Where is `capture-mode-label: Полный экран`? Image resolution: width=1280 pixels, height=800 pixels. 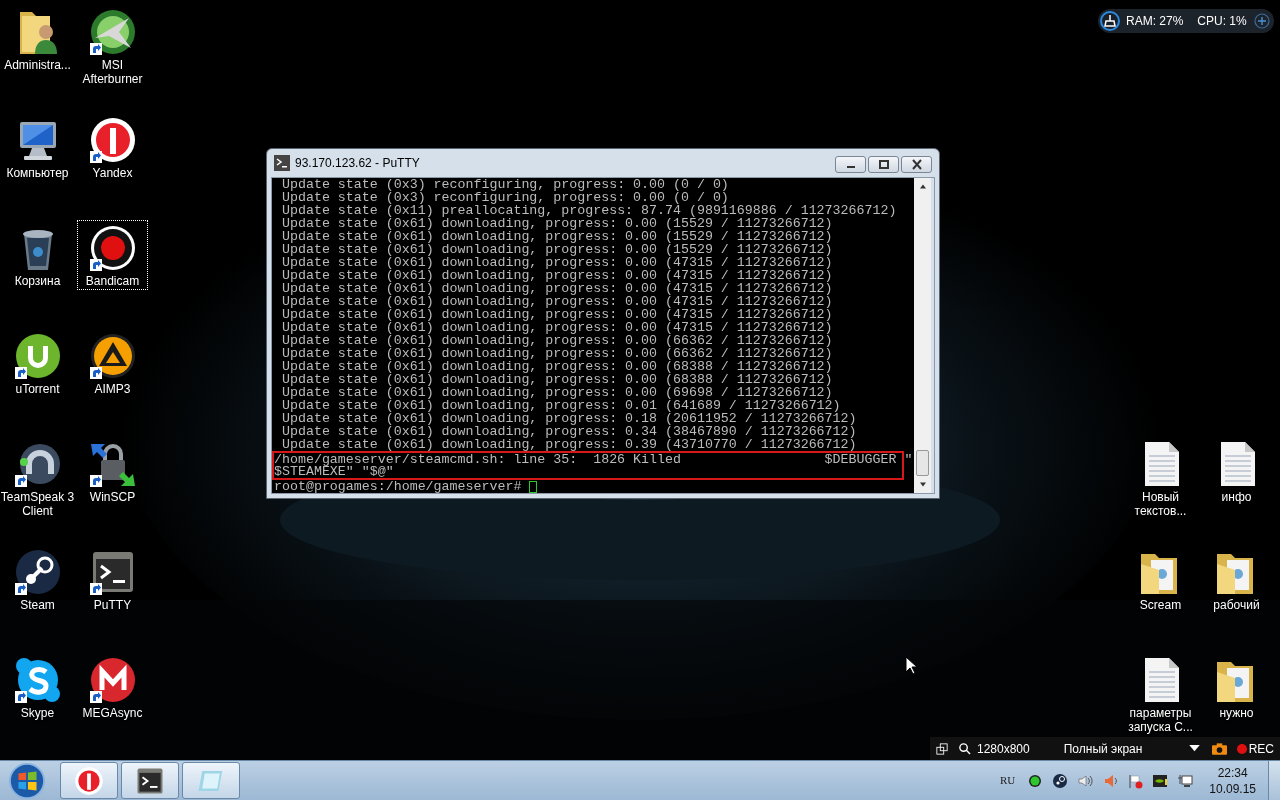 capture-mode-label: Полный экран is located at coordinates (1103, 748).